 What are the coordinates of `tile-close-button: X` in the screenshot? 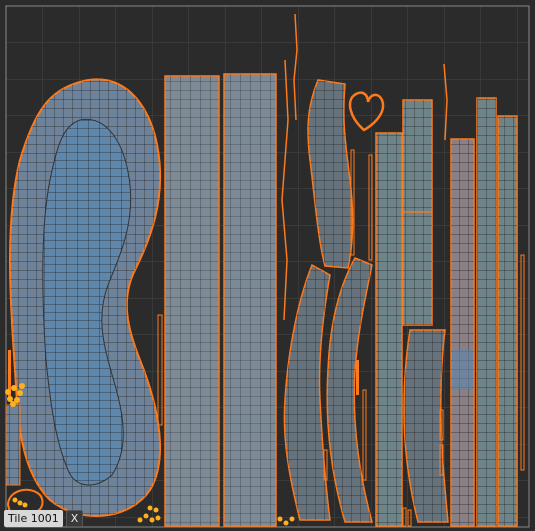 It's located at (74, 518).